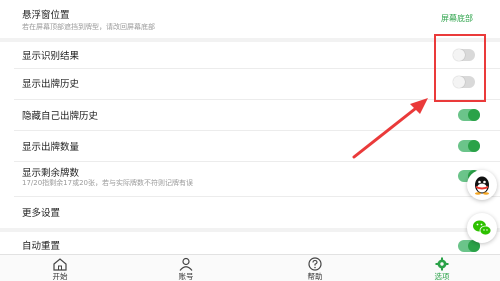 This screenshot has width=500, height=281. I want to click on auto-reset-title: 自动重置, so click(41, 246).